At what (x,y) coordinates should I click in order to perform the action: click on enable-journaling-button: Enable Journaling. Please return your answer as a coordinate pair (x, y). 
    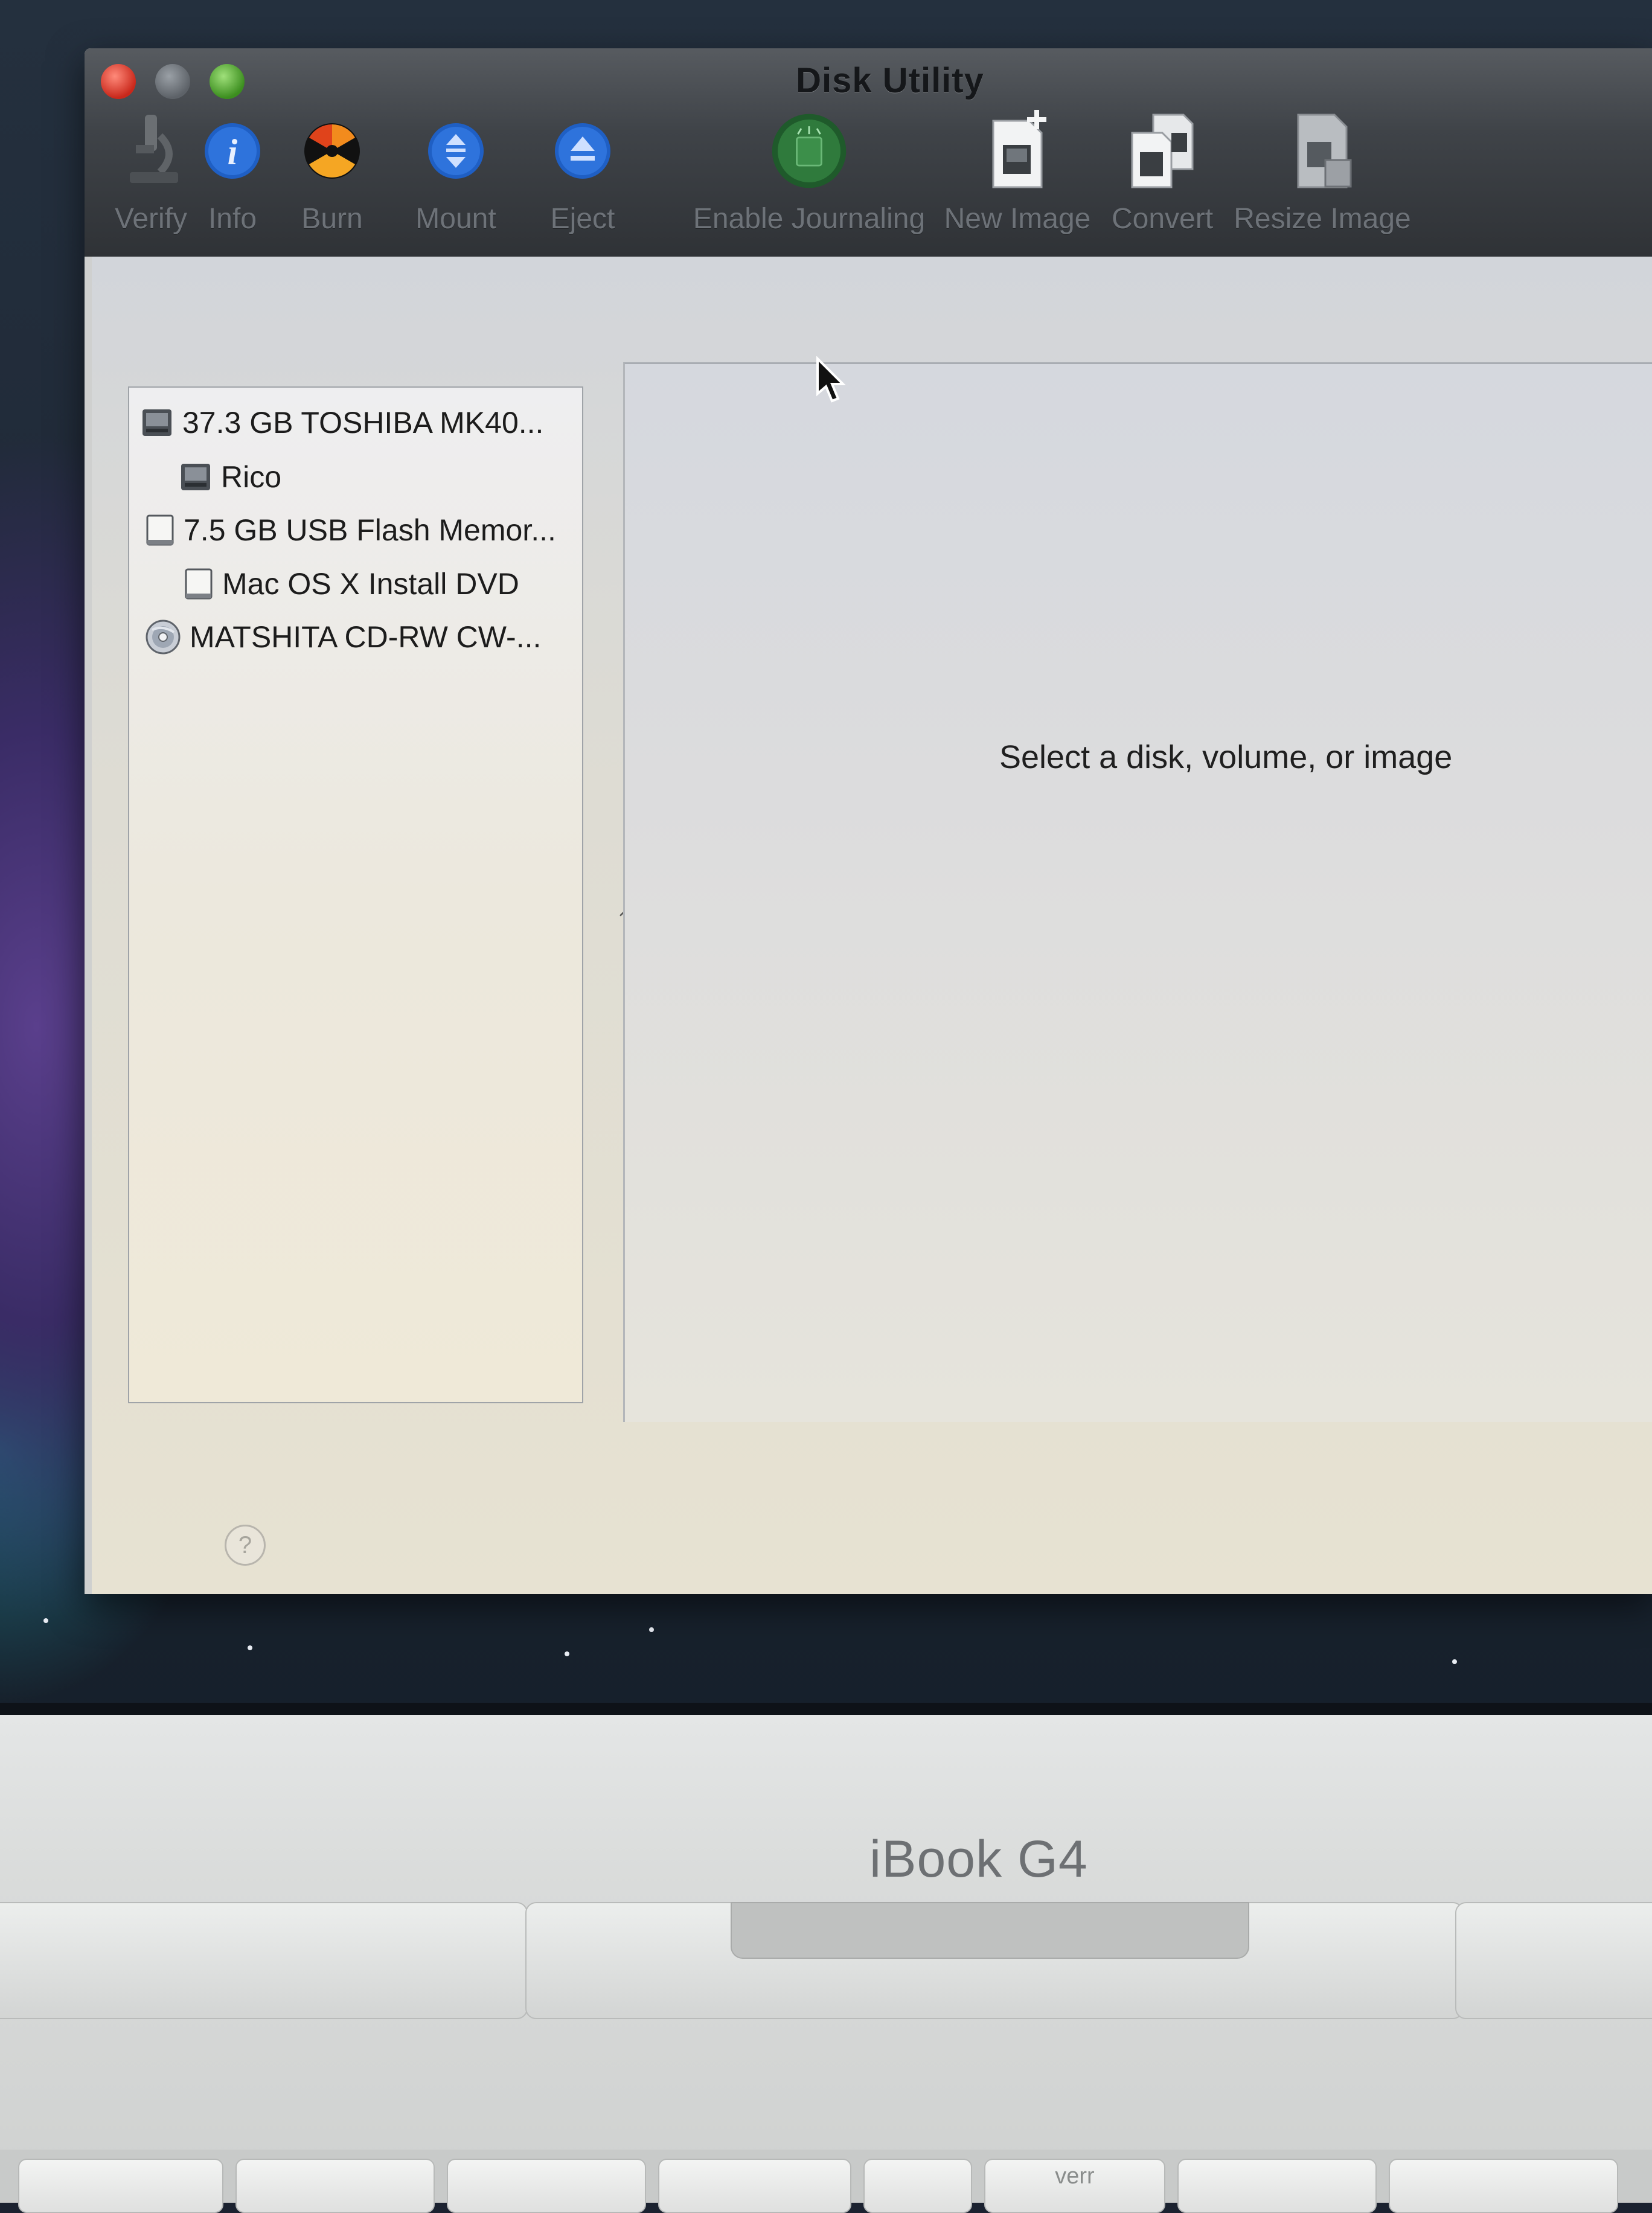
    Looking at the image, I should click on (809, 181).